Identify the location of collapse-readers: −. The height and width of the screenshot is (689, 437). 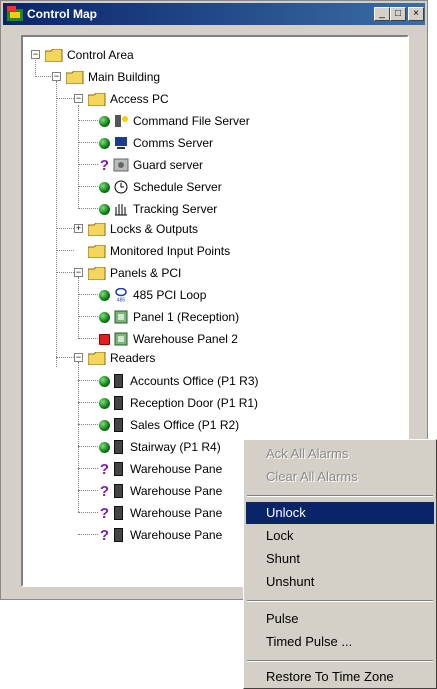
(78, 357).